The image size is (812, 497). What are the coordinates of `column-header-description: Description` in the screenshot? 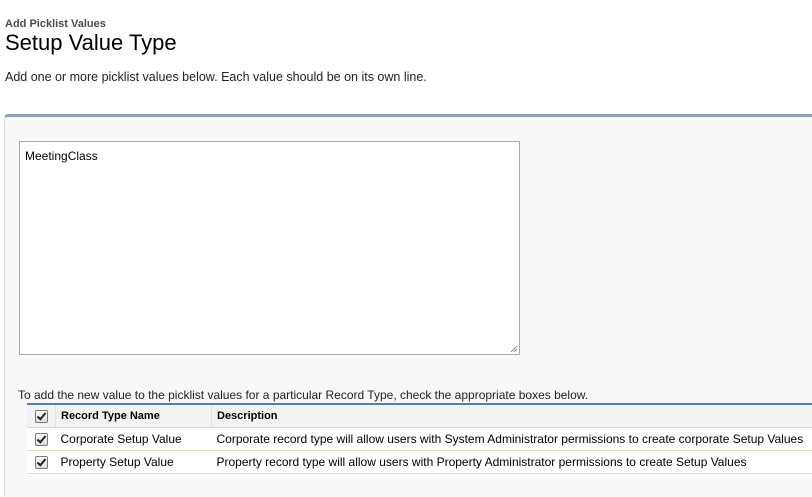 It's located at (512, 416).